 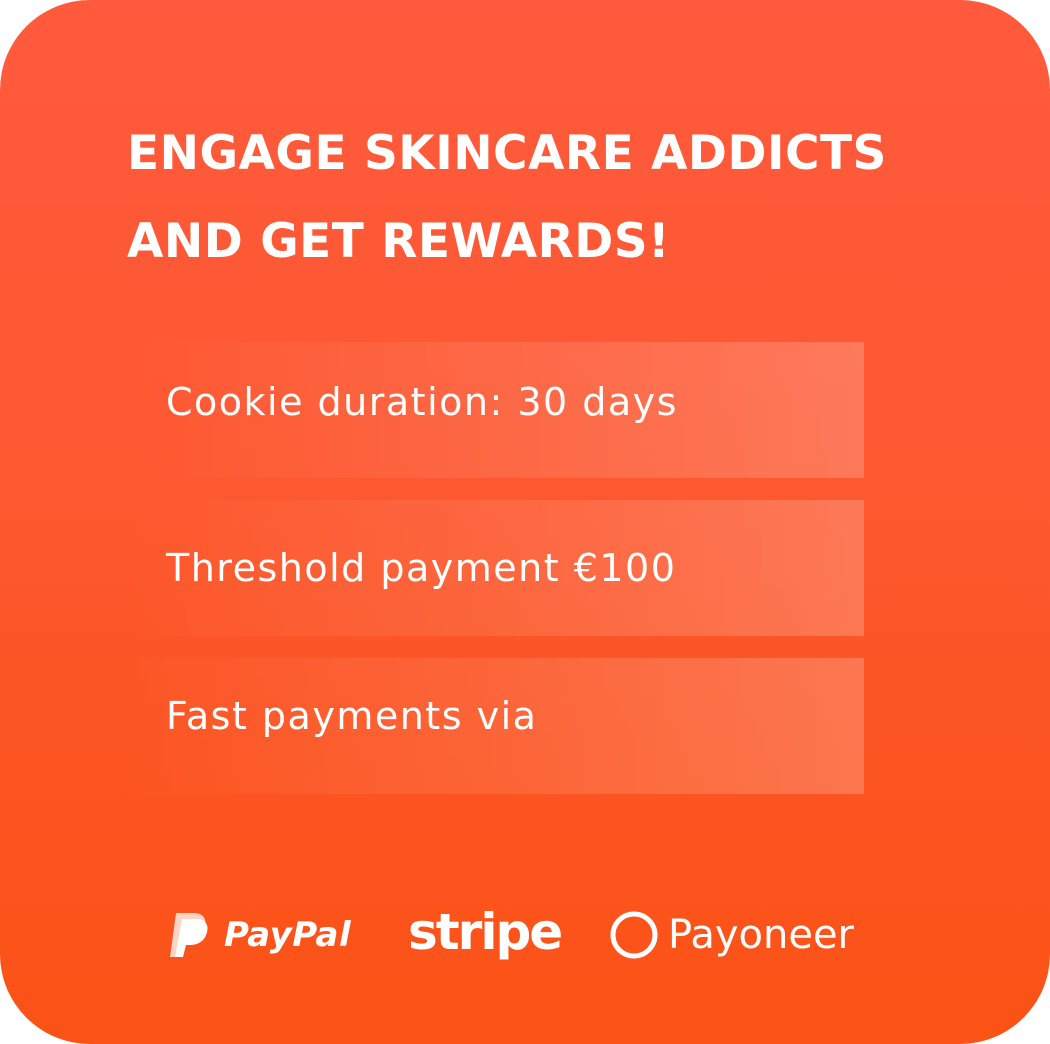 What do you see at coordinates (421, 568) in the screenshot?
I see `feature-label: Threshold payment €100` at bounding box center [421, 568].